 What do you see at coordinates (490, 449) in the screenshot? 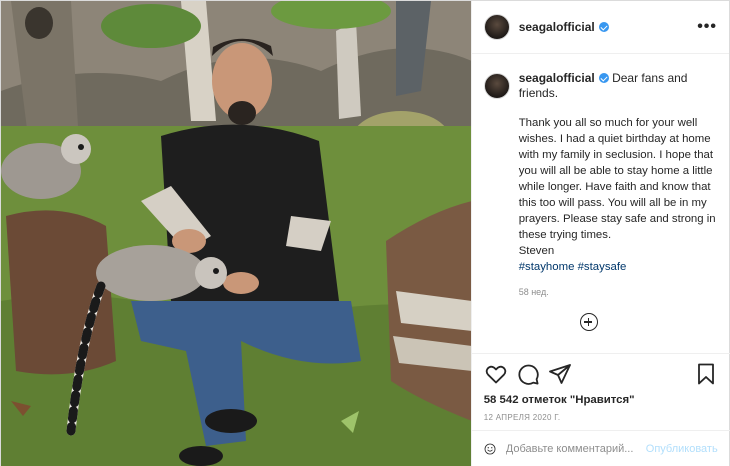
I see `emoji-smile-icon` at bounding box center [490, 449].